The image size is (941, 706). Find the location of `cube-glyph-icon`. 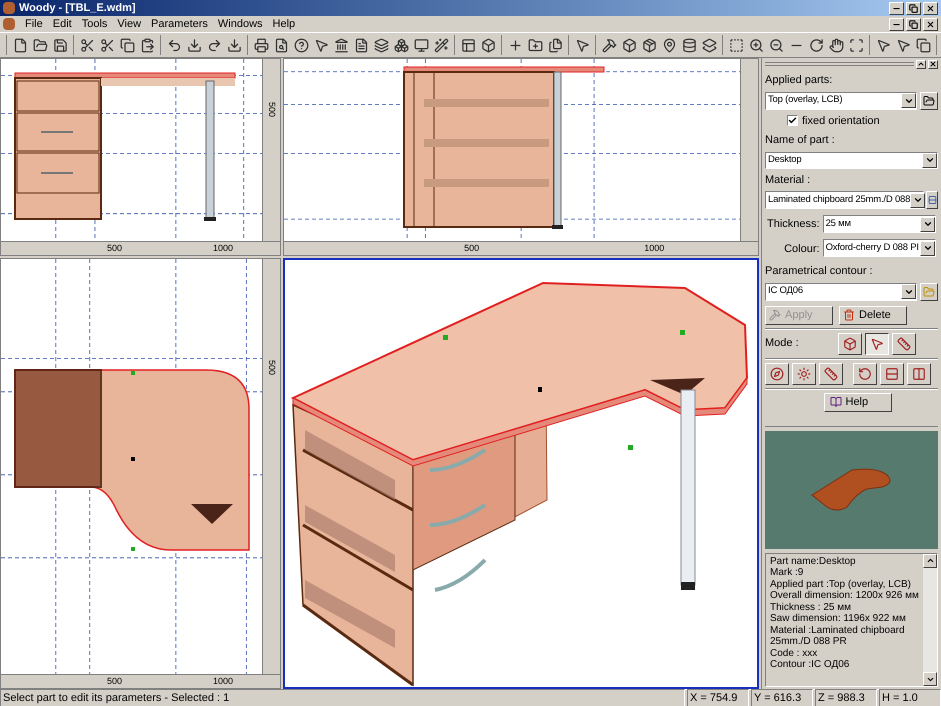

cube-glyph-icon is located at coordinates (850, 343).